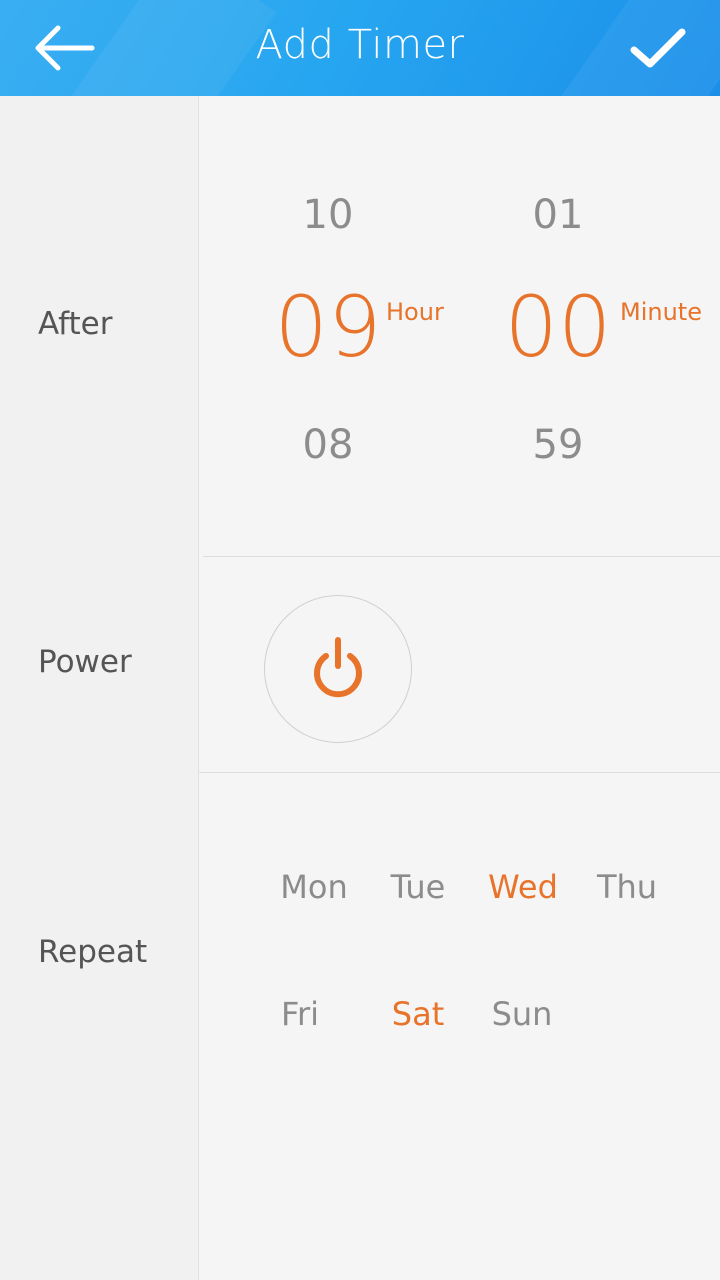  Describe the element at coordinates (314, 887) in the screenshot. I see `day-mon: Mon` at that location.